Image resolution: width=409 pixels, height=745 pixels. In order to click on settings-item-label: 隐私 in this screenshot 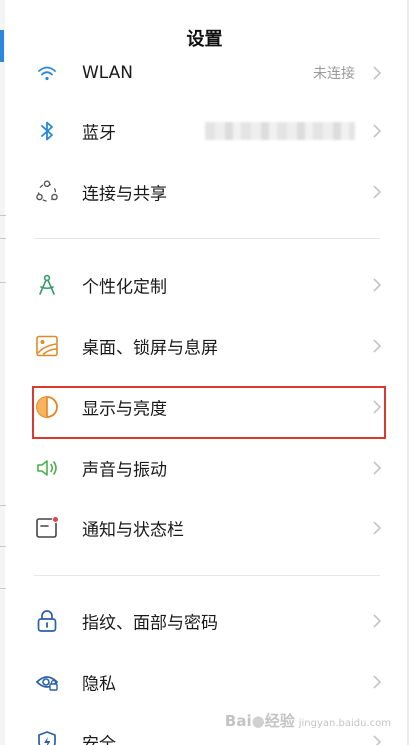, I will do `click(99, 684)`.